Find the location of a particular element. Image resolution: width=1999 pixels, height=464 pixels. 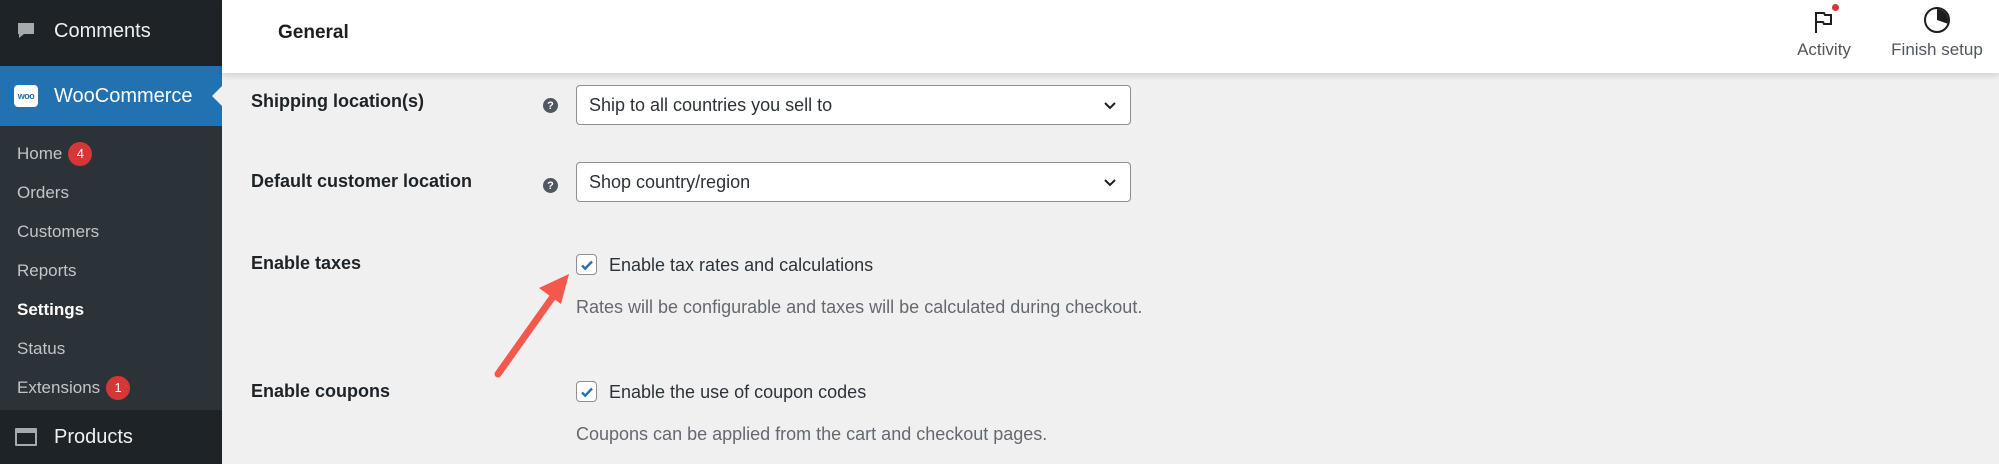

activity-label: Activity is located at coordinates (1824, 49).